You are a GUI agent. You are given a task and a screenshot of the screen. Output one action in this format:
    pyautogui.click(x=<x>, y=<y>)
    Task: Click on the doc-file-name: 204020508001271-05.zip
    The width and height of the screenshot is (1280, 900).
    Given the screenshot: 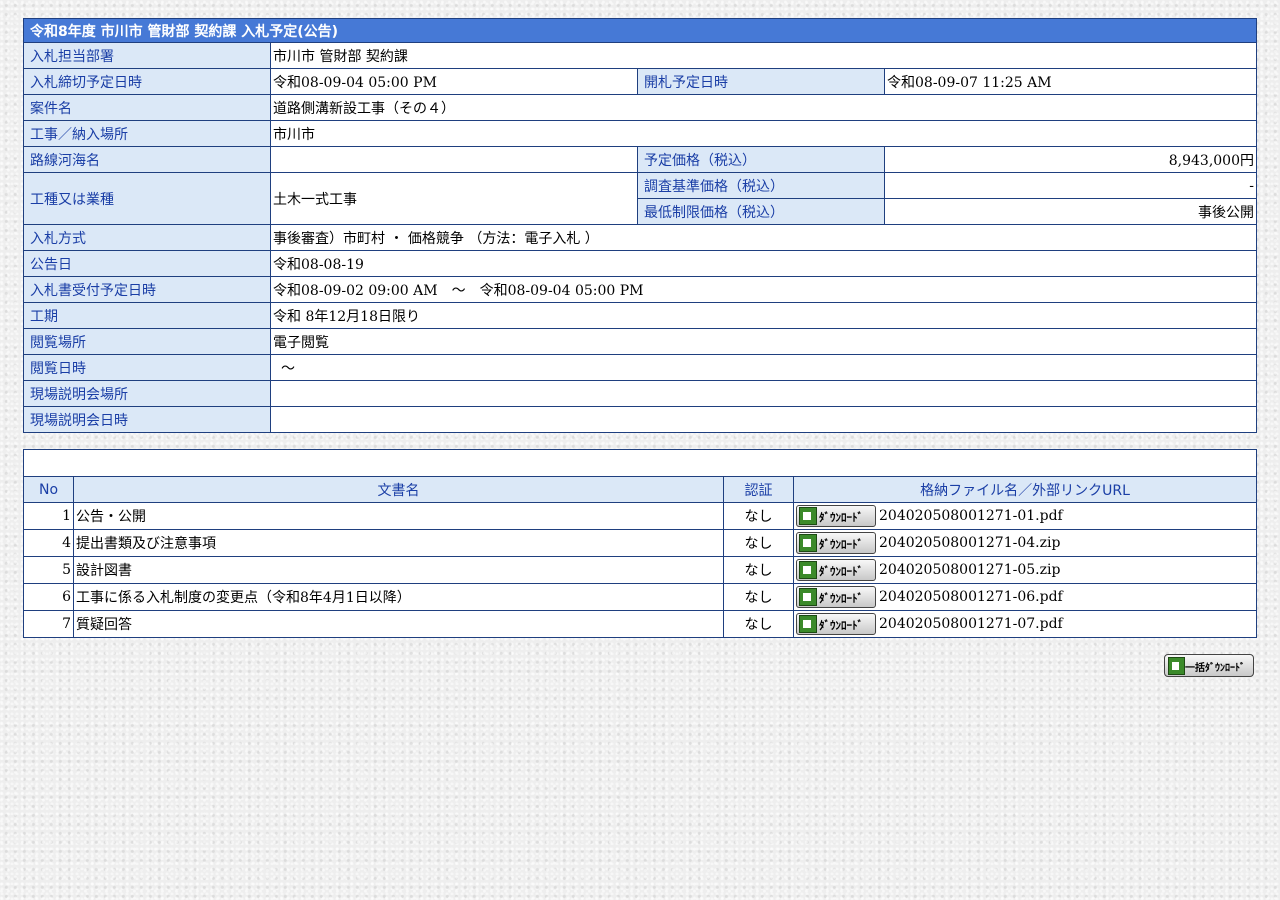 What is the action you would take?
    pyautogui.click(x=969, y=570)
    